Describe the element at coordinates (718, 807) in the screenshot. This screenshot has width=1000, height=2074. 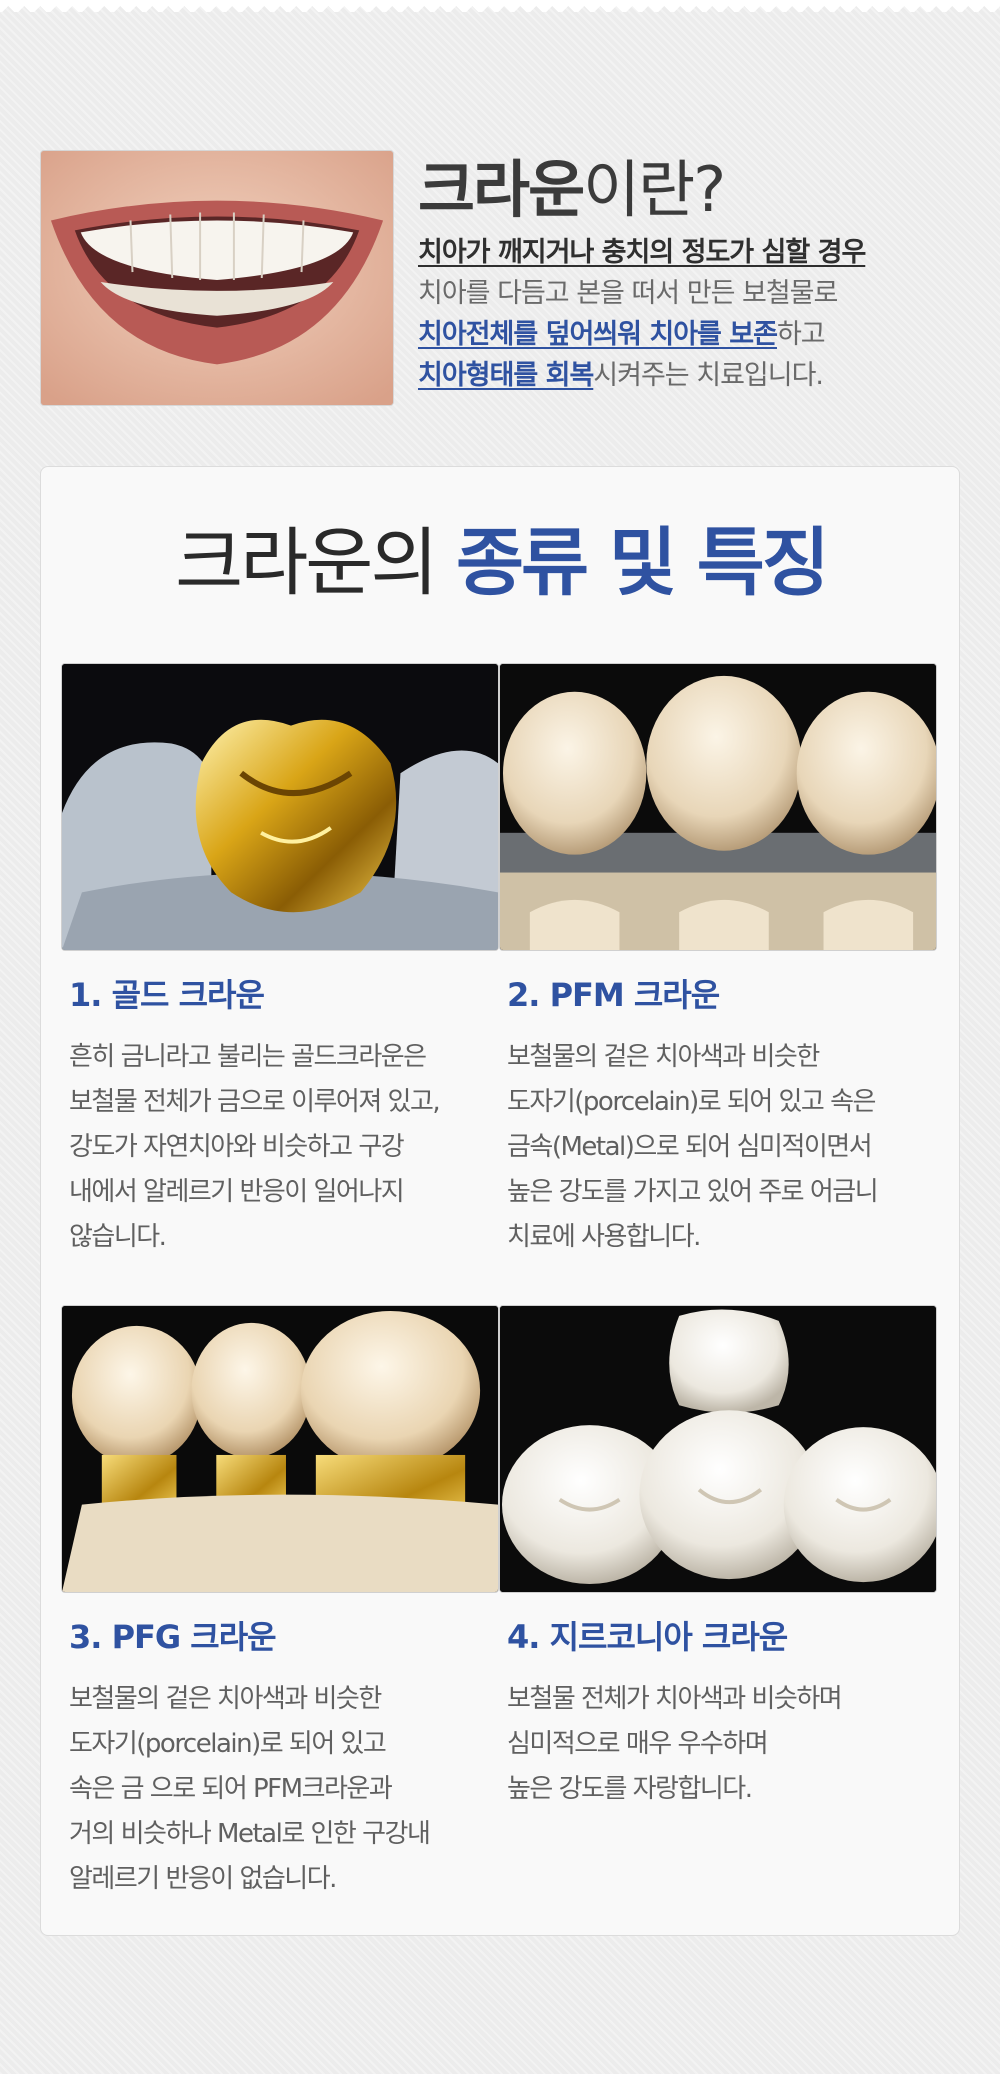
I see `pfm-crown-photo` at that location.